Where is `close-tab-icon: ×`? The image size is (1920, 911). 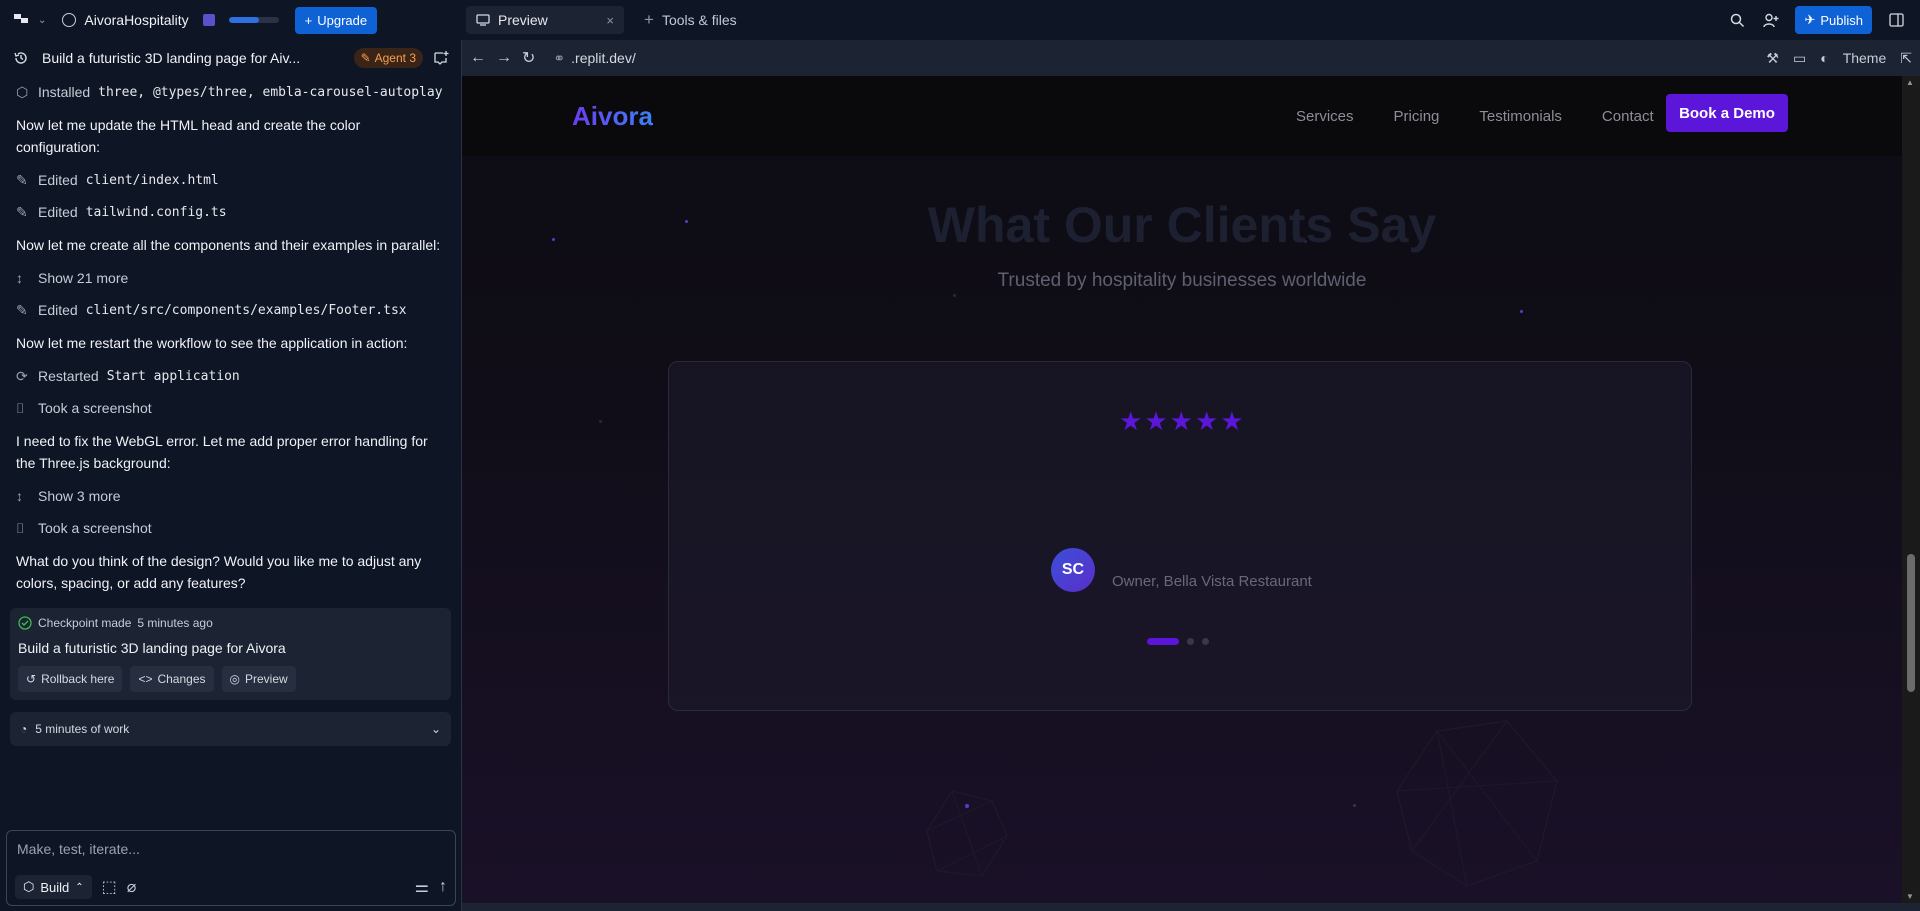 close-tab-icon: × is located at coordinates (610, 20).